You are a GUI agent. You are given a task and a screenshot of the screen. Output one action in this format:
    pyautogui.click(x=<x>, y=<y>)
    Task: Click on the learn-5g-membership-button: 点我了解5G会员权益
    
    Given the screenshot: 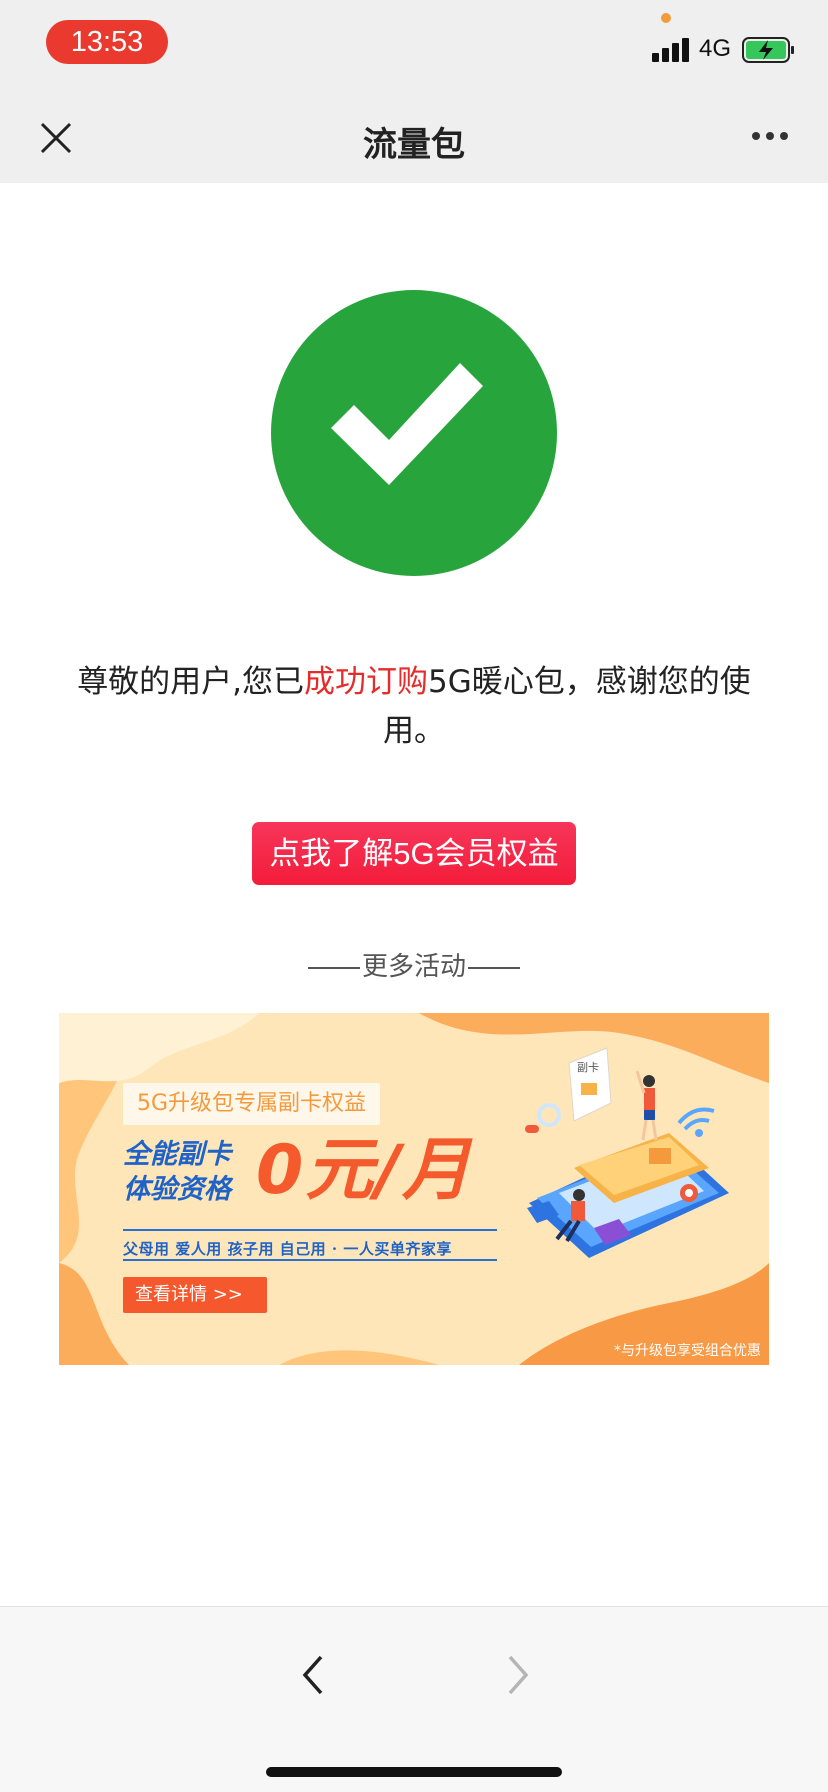 What is the action you would take?
    pyautogui.click(x=414, y=853)
    